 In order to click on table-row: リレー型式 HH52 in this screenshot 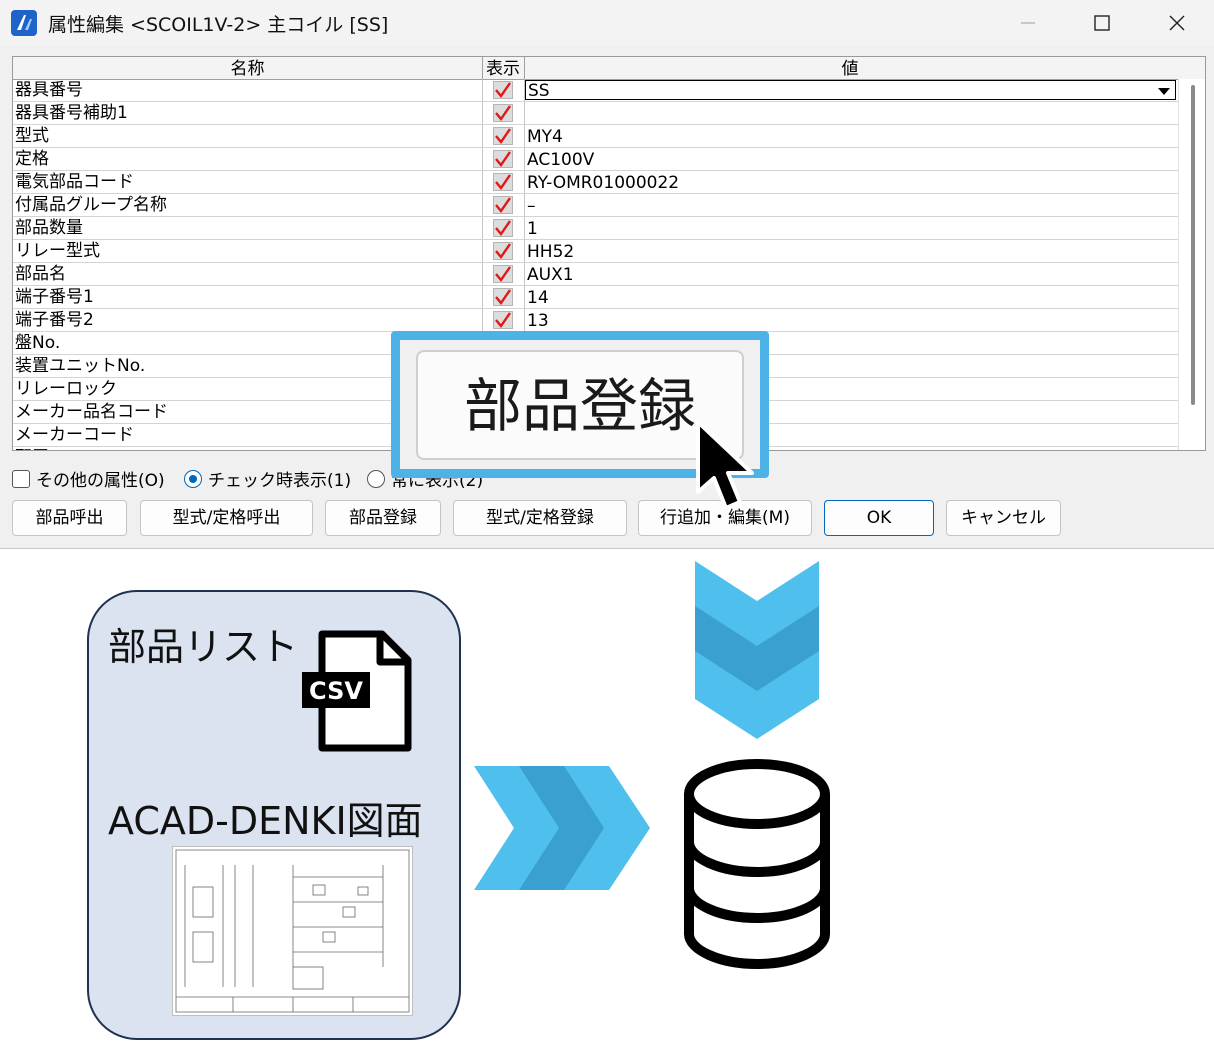, I will do `click(595, 251)`.